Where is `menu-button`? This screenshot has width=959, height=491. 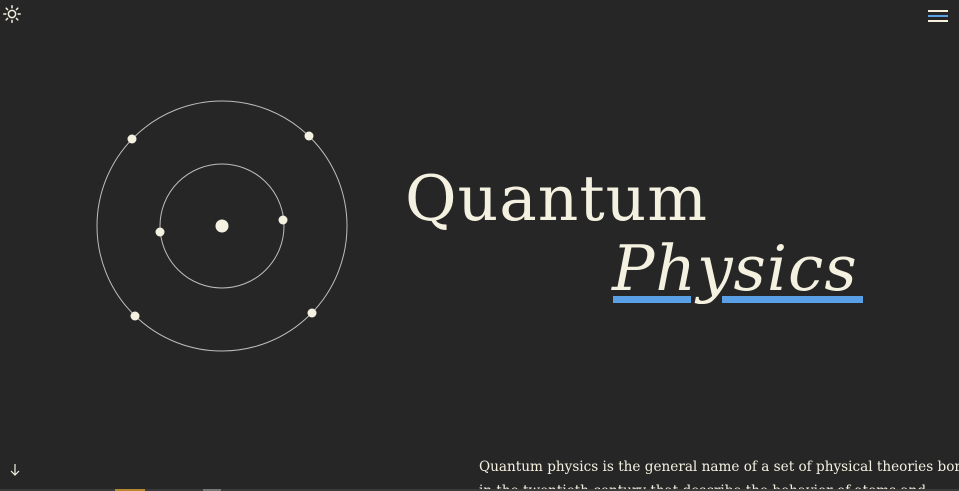
menu-button is located at coordinates (939, 16).